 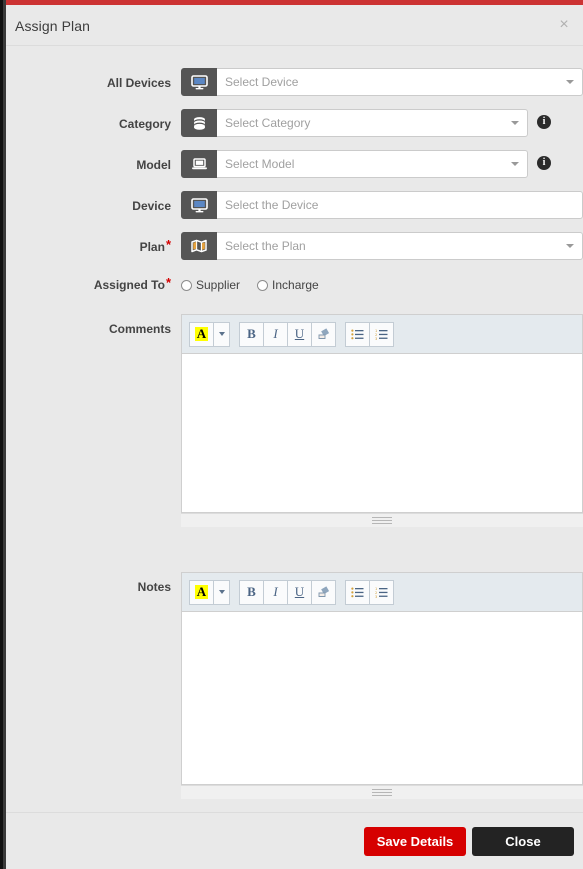 I want to click on comments-editor-toolbar: A B I U 1 2 3, so click(x=382, y=334).